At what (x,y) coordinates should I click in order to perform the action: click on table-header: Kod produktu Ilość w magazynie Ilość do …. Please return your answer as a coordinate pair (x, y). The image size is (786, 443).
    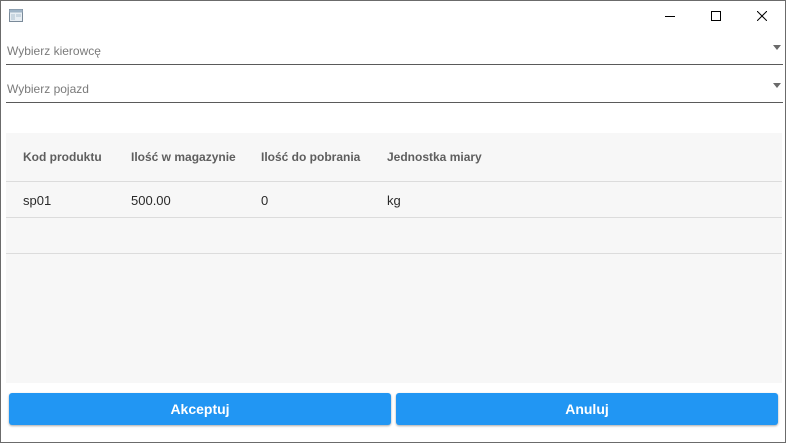
    Looking at the image, I should click on (394, 157).